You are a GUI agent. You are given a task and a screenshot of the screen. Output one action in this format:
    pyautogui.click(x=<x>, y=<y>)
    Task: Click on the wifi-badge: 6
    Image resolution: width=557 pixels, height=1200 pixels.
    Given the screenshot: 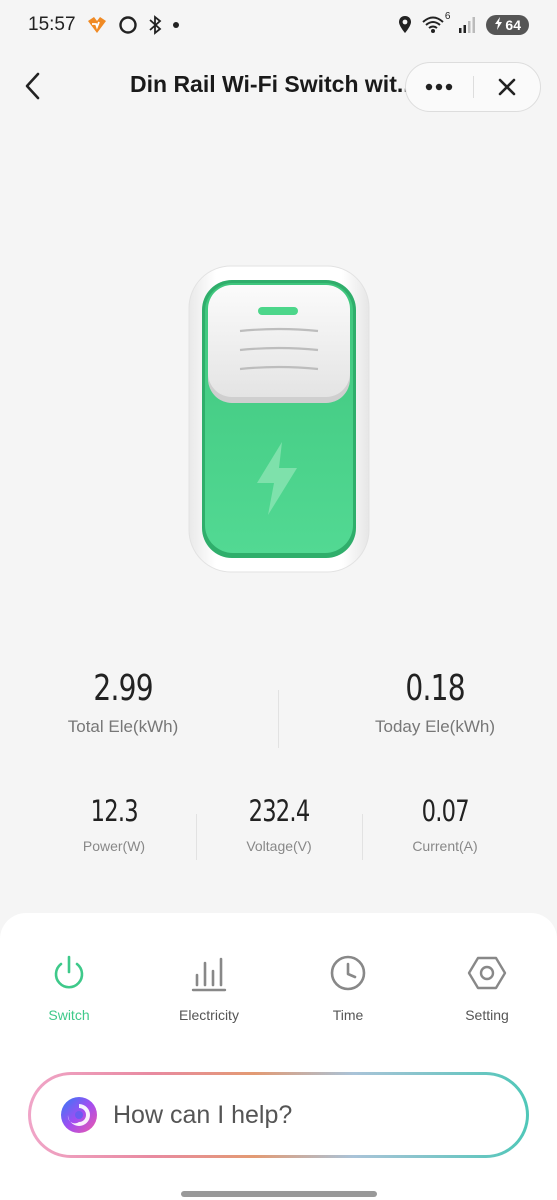 What is the action you would take?
    pyautogui.click(x=447, y=16)
    